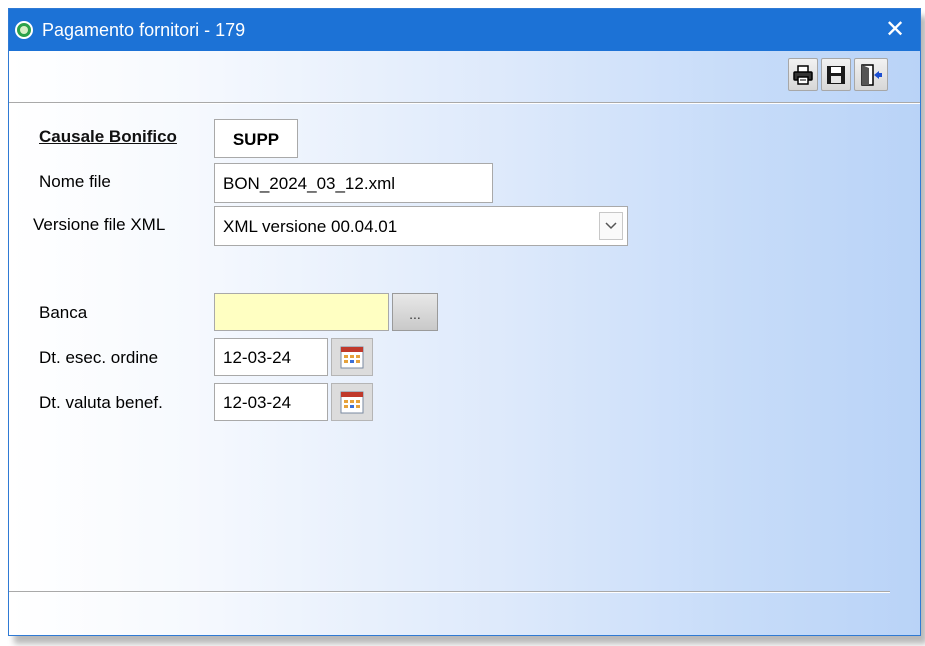  Describe the element at coordinates (464, 30) in the screenshot. I see `title-bar: Pagamento fornitori - 179 ✕` at that location.